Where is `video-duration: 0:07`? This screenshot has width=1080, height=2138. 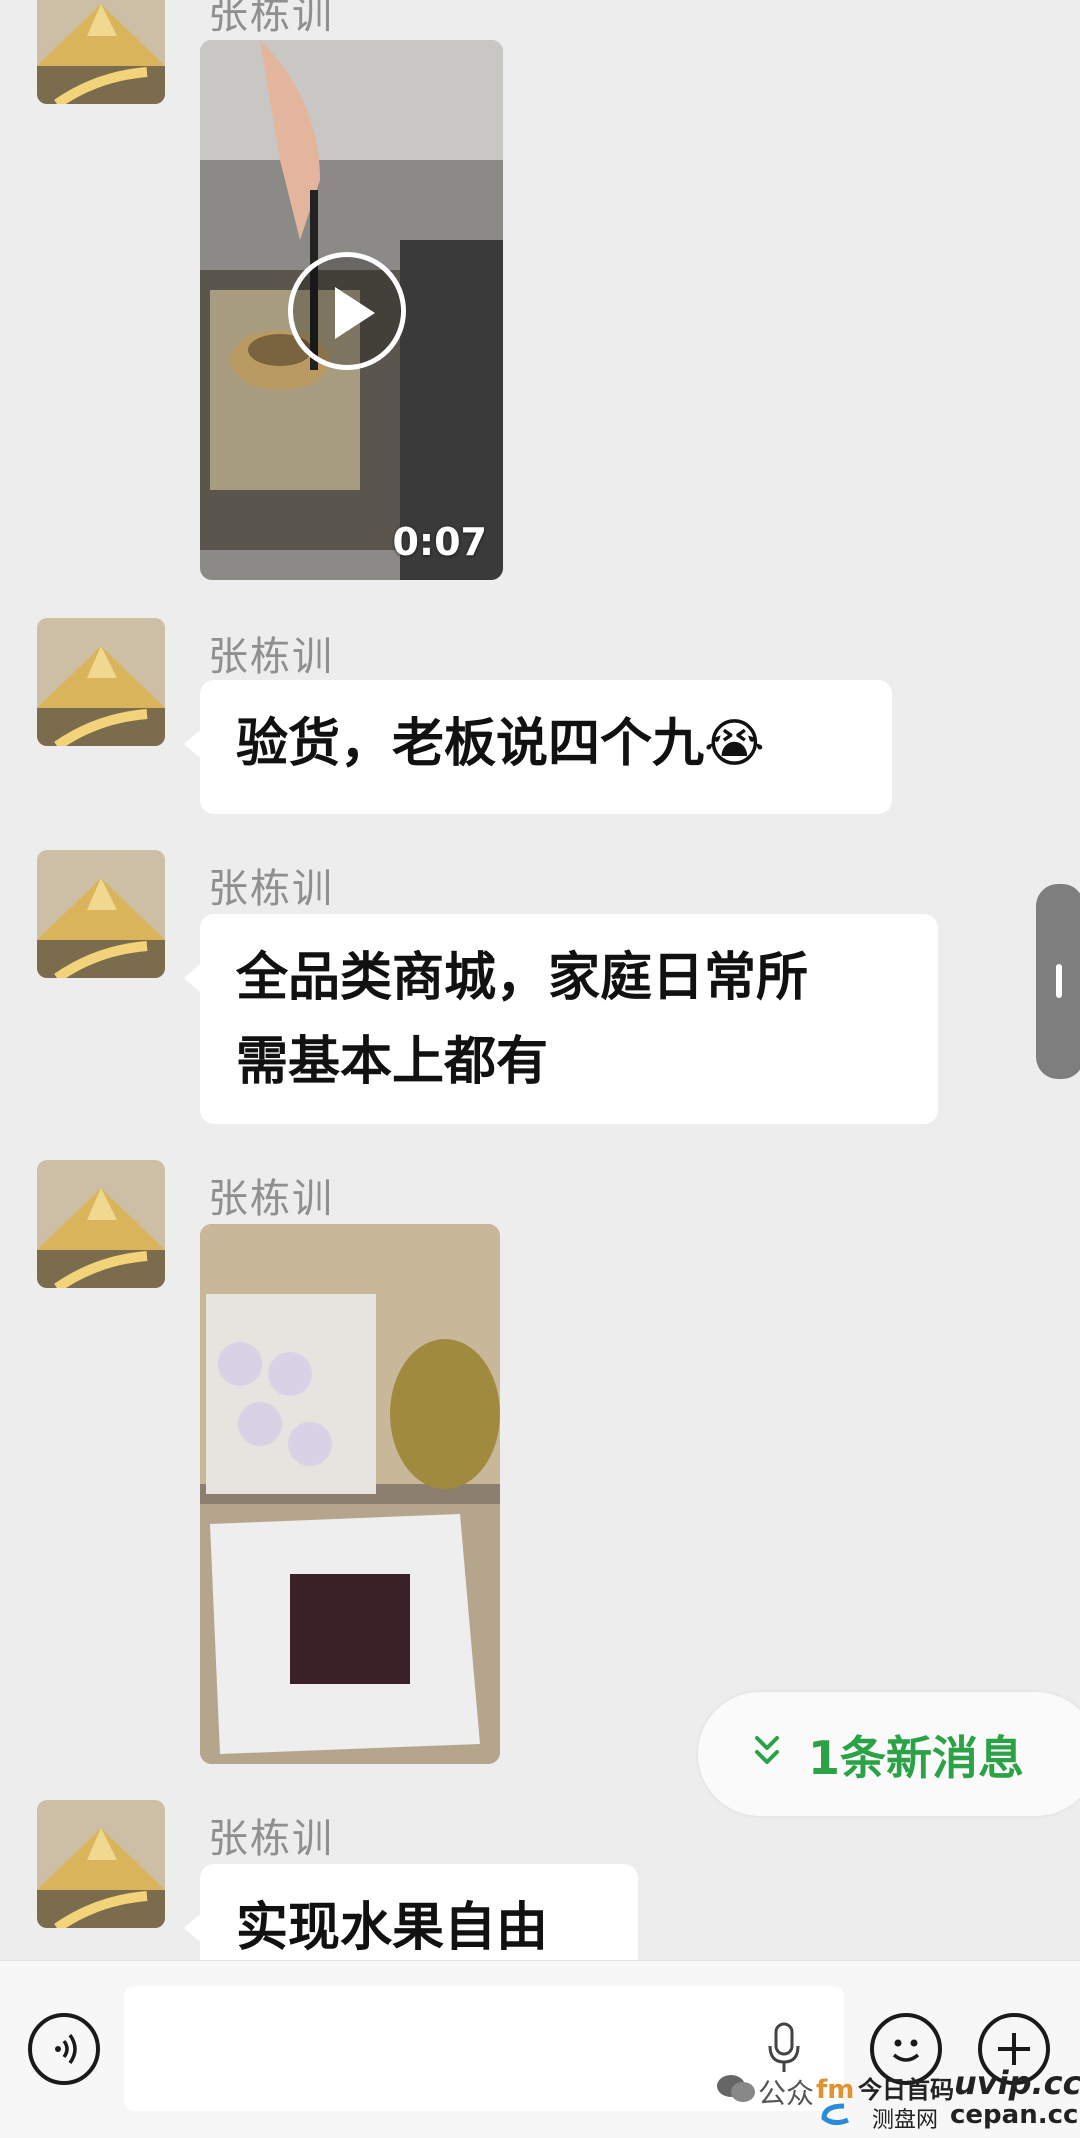
video-duration: 0:07 is located at coordinates (439, 542).